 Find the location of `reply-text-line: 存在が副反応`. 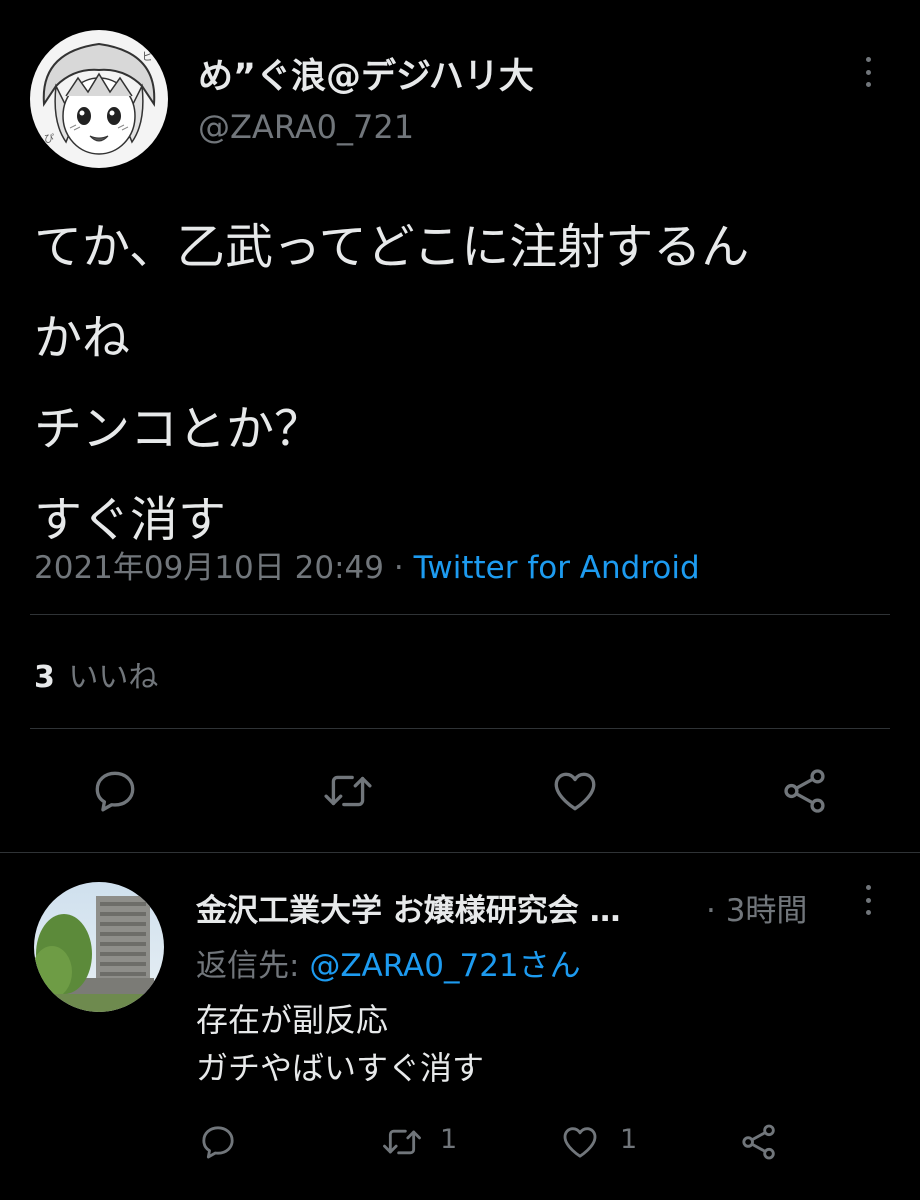

reply-text-line: 存在が副反応 is located at coordinates (292, 1020).